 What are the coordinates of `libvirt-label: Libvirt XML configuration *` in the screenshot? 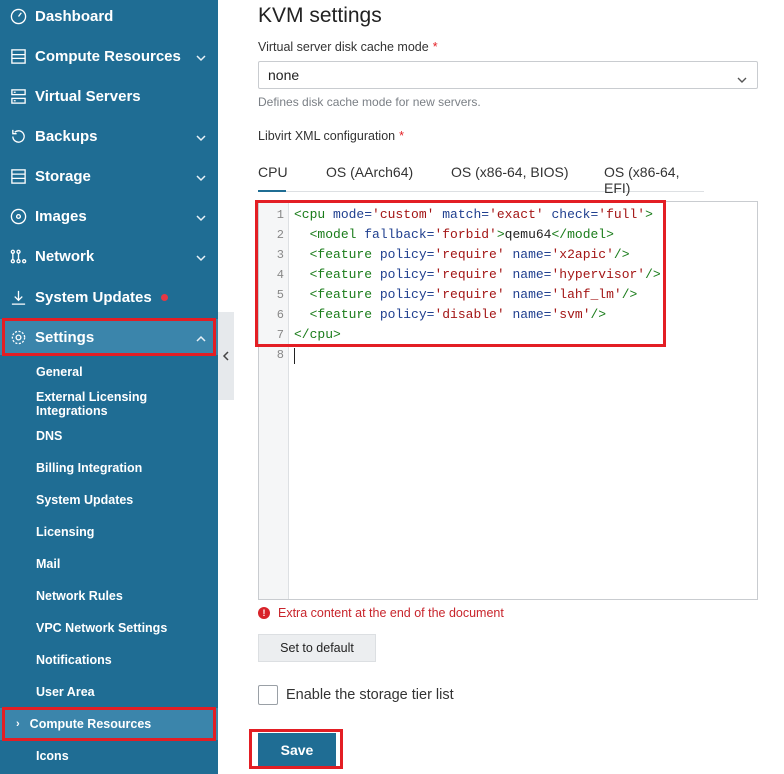 It's located at (331, 136).